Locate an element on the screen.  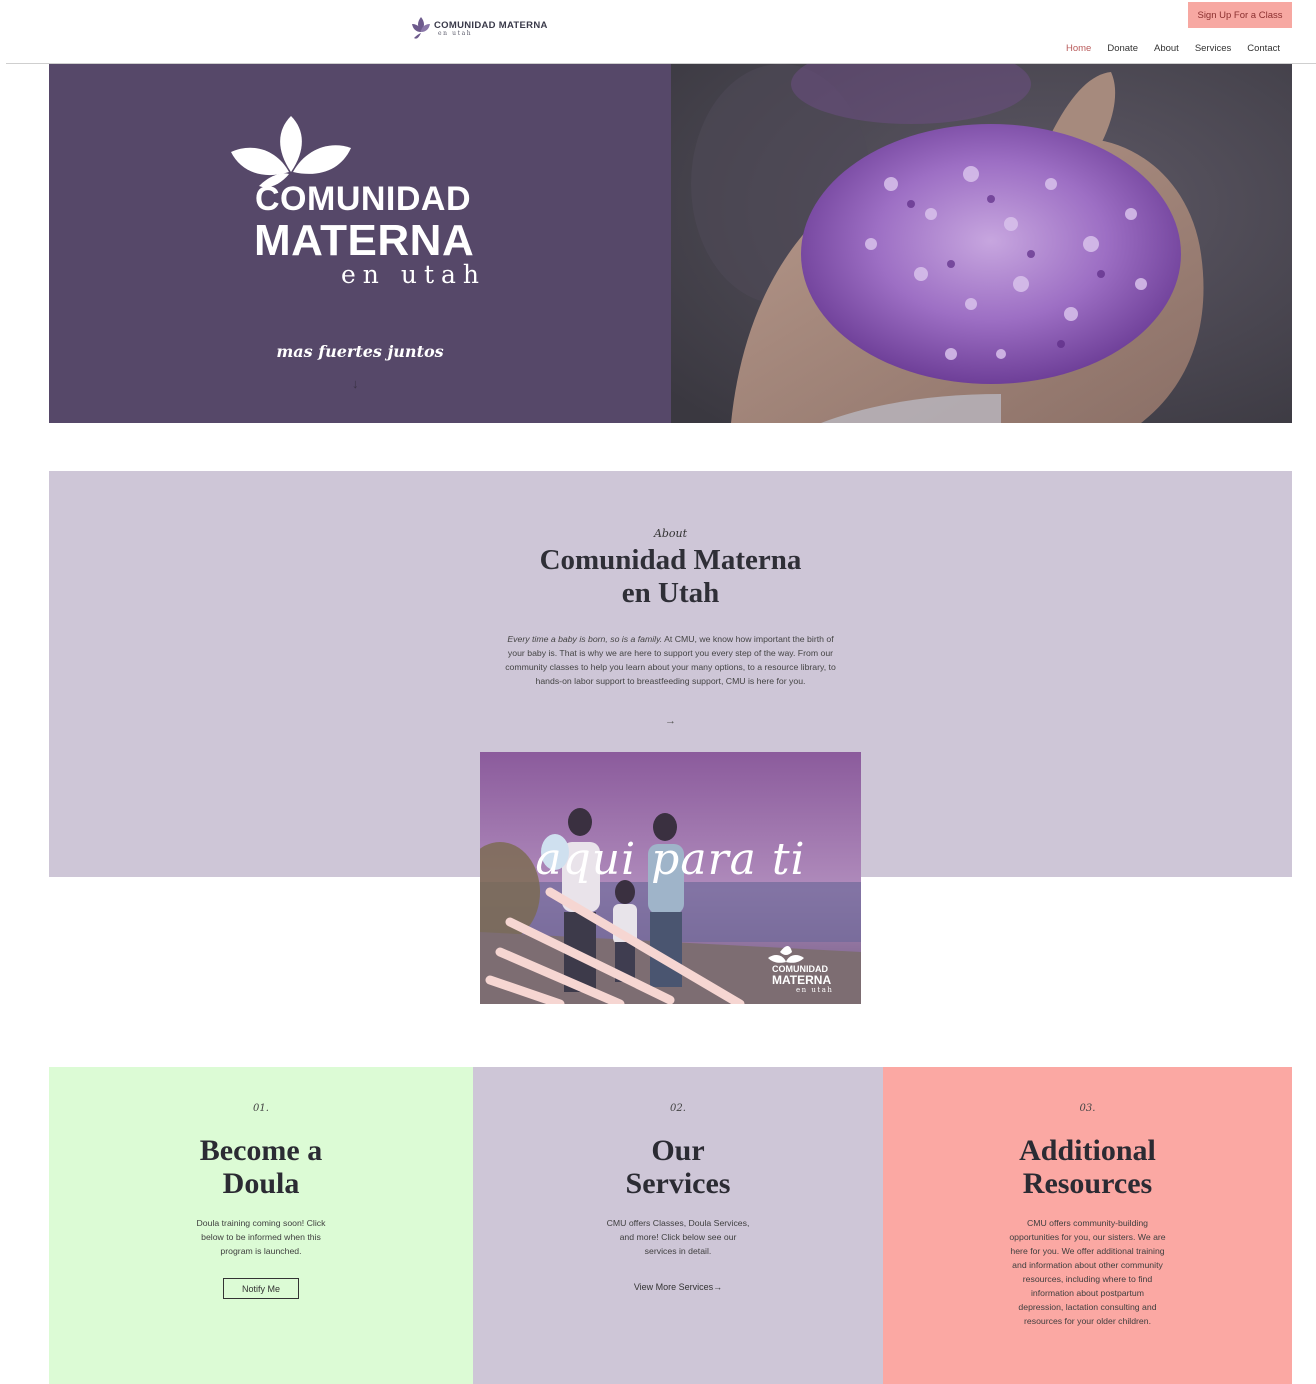
card-number: 01. is located at coordinates (261, 1108).